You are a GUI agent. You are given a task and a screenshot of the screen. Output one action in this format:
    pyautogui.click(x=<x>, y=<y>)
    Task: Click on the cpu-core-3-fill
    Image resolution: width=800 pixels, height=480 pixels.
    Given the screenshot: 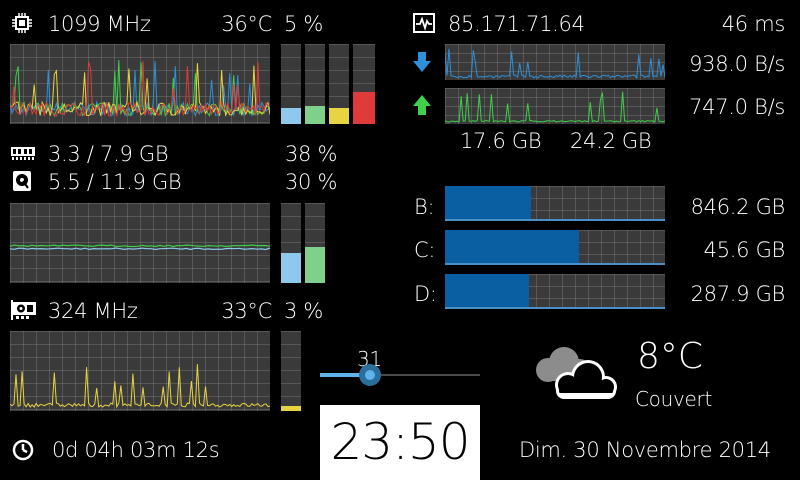 What is the action you would take?
    pyautogui.click(x=339, y=116)
    